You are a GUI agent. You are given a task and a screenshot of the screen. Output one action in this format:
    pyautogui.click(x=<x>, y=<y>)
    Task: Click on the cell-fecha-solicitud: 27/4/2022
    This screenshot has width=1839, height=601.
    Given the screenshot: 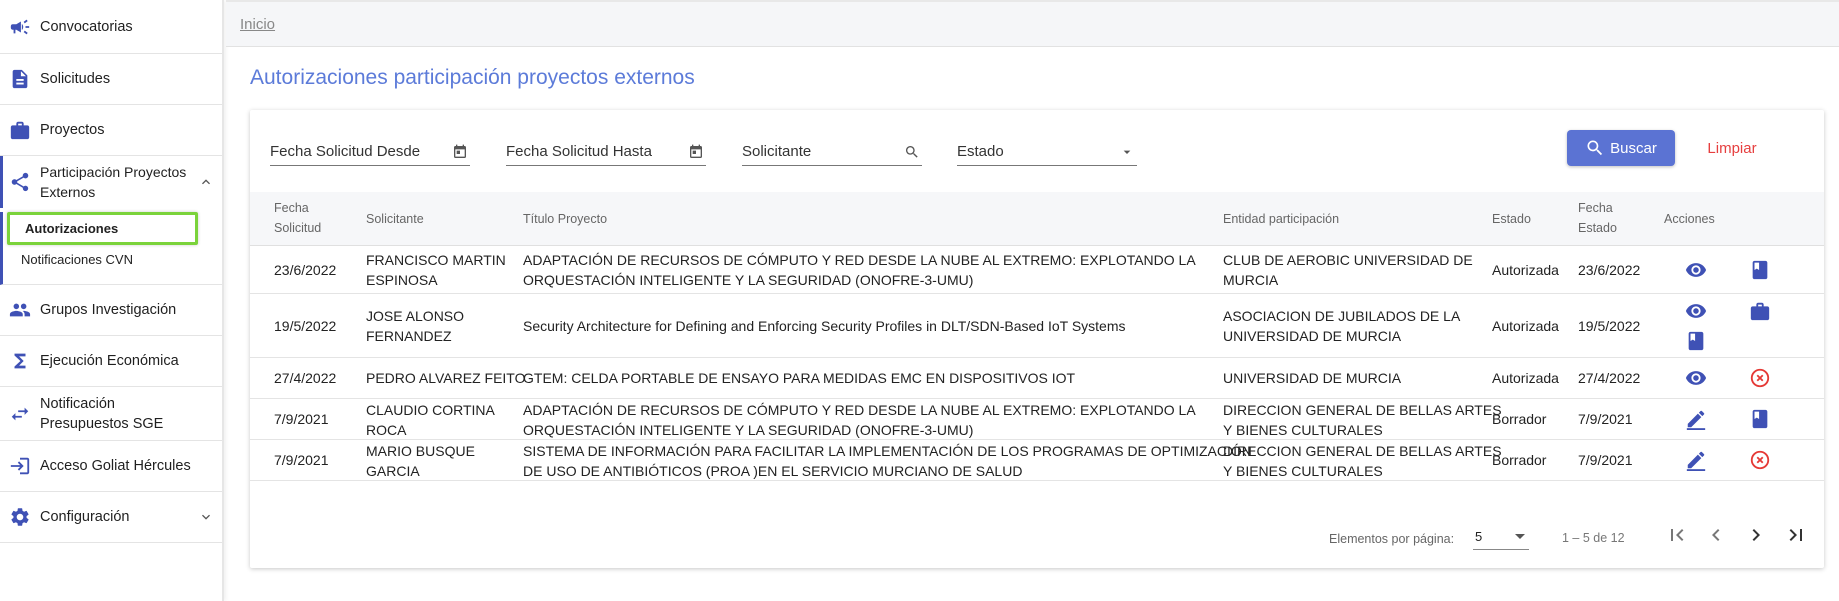 What is the action you would take?
    pyautogui.click(x=305, y=378)
    